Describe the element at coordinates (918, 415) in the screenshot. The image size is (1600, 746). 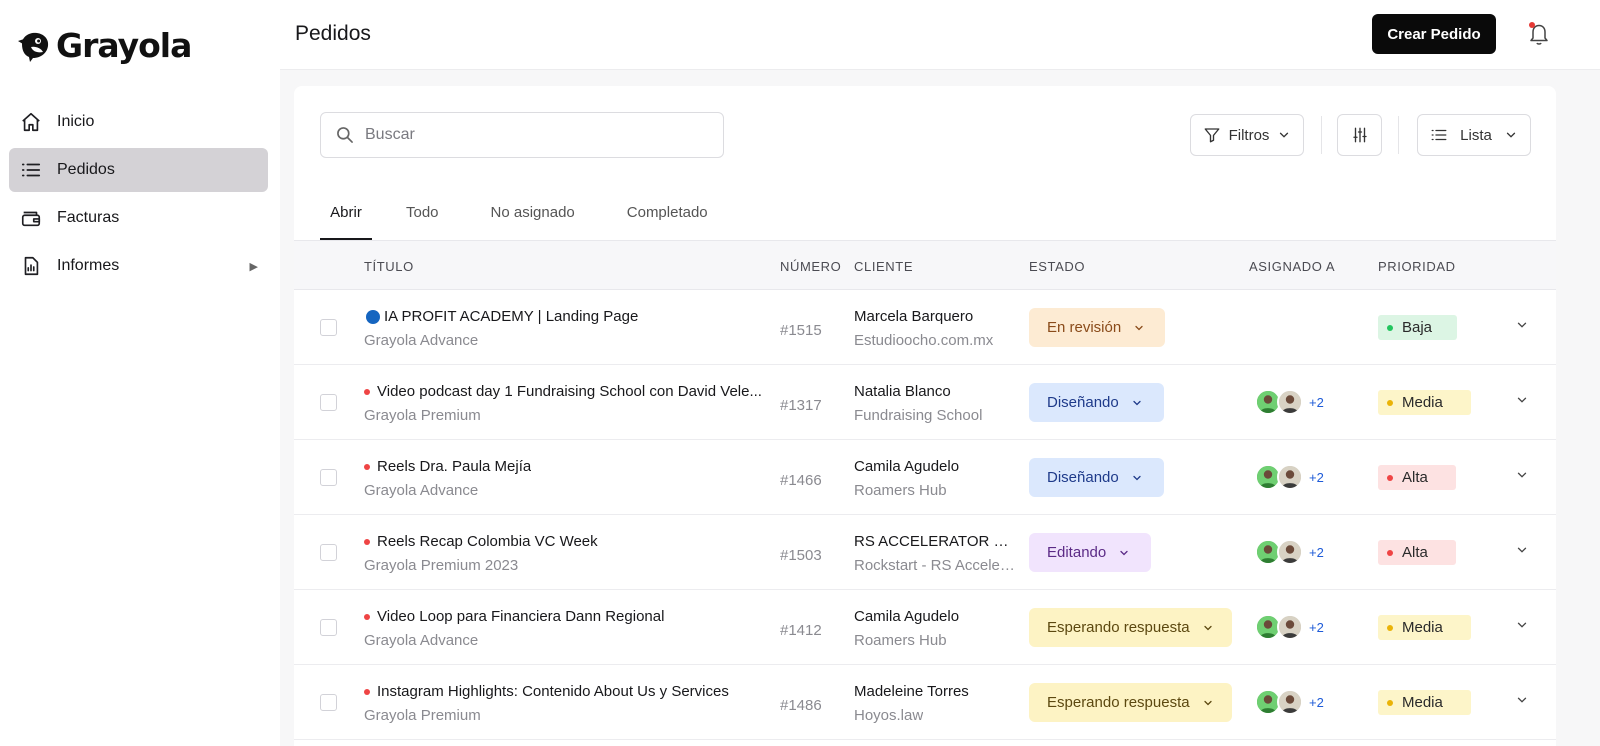
I see `client-company: Fundraising School` at that location.